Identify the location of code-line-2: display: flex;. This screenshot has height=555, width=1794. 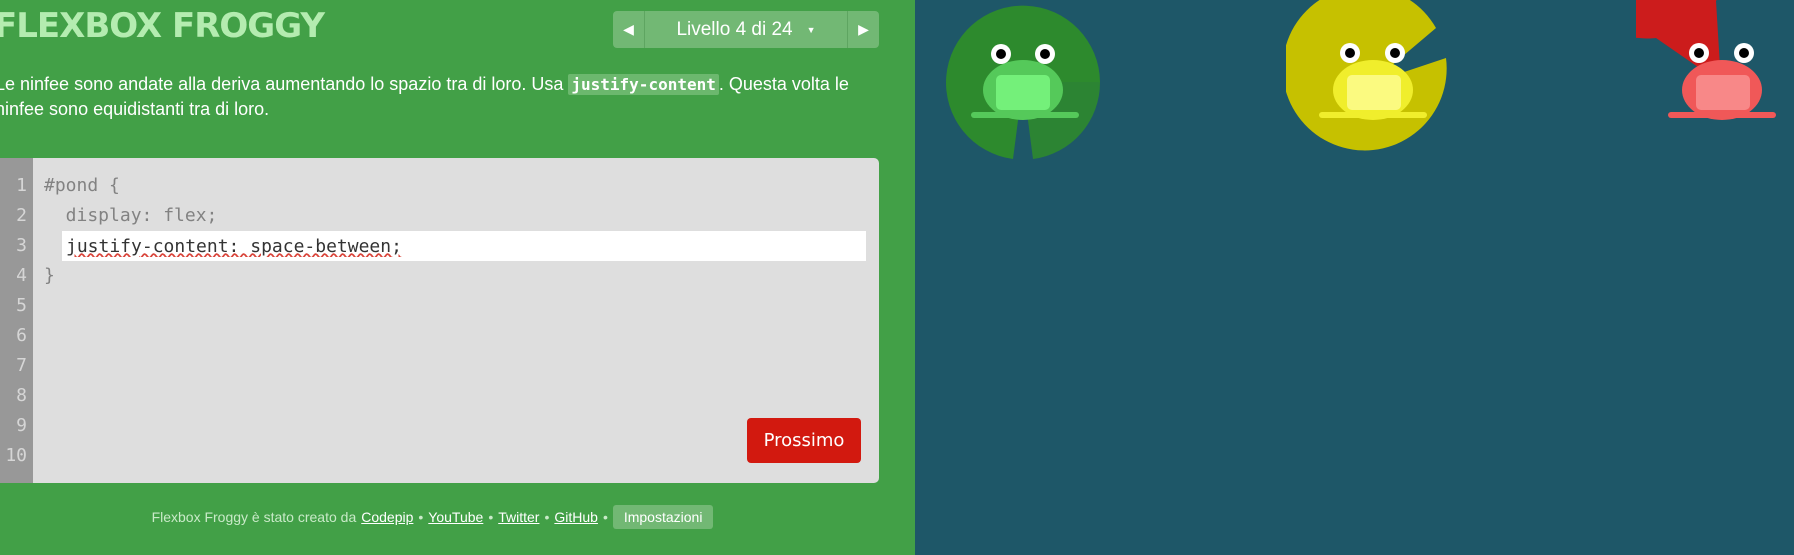
(131, 215).